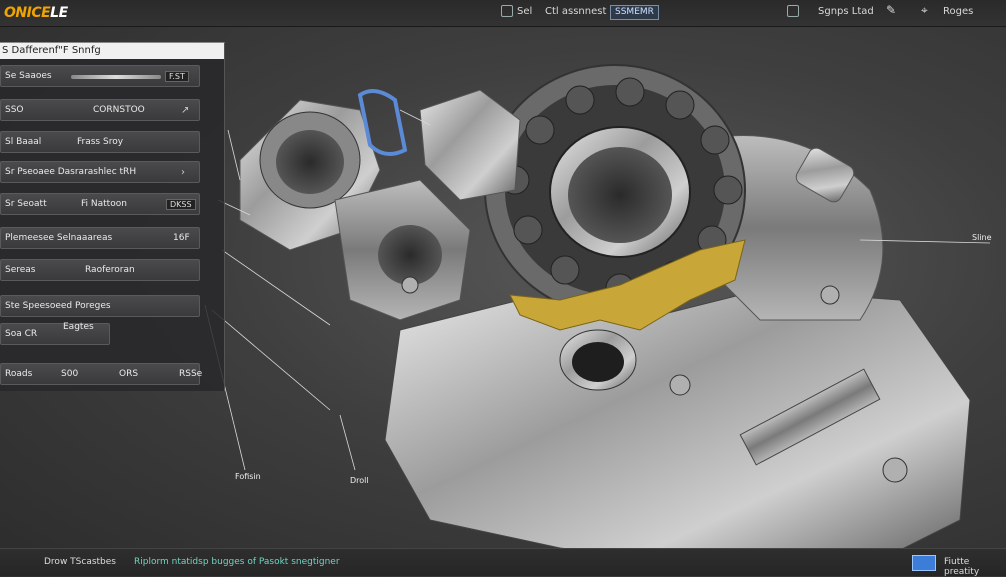 The height and width of the screenshot is (577, 1006). Describe the element at coordinates (248, 476) in the screenshot. I see `callout-label: Fofisin` at that location.